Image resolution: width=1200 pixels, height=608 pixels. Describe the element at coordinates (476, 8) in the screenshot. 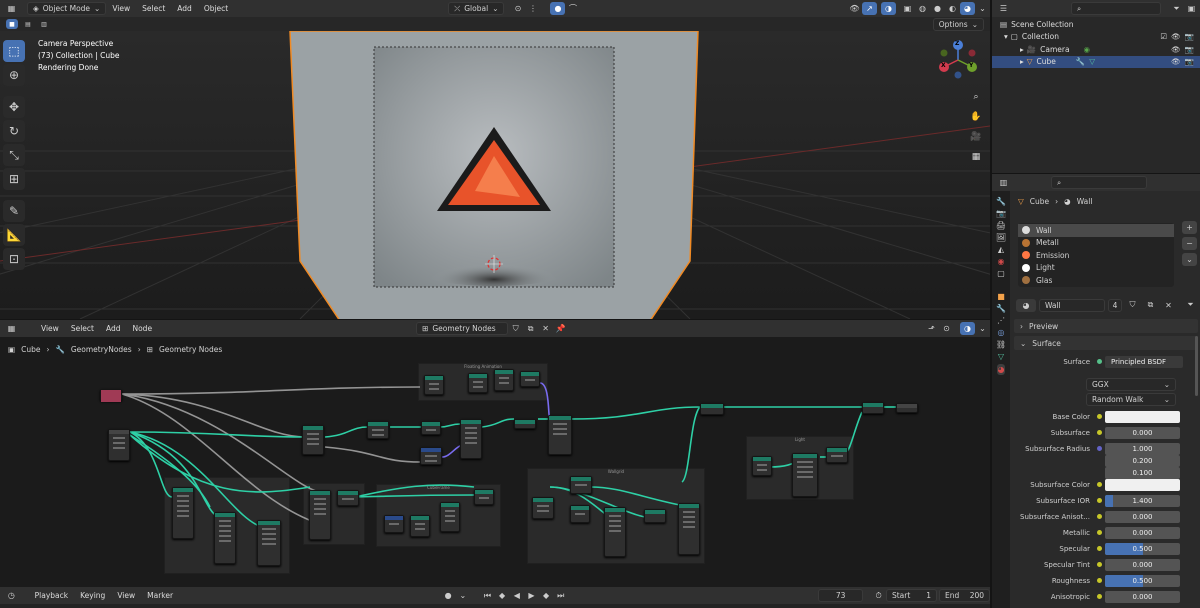

I see `orientation-dropdown: ⤫ Global ⌄` at that location.